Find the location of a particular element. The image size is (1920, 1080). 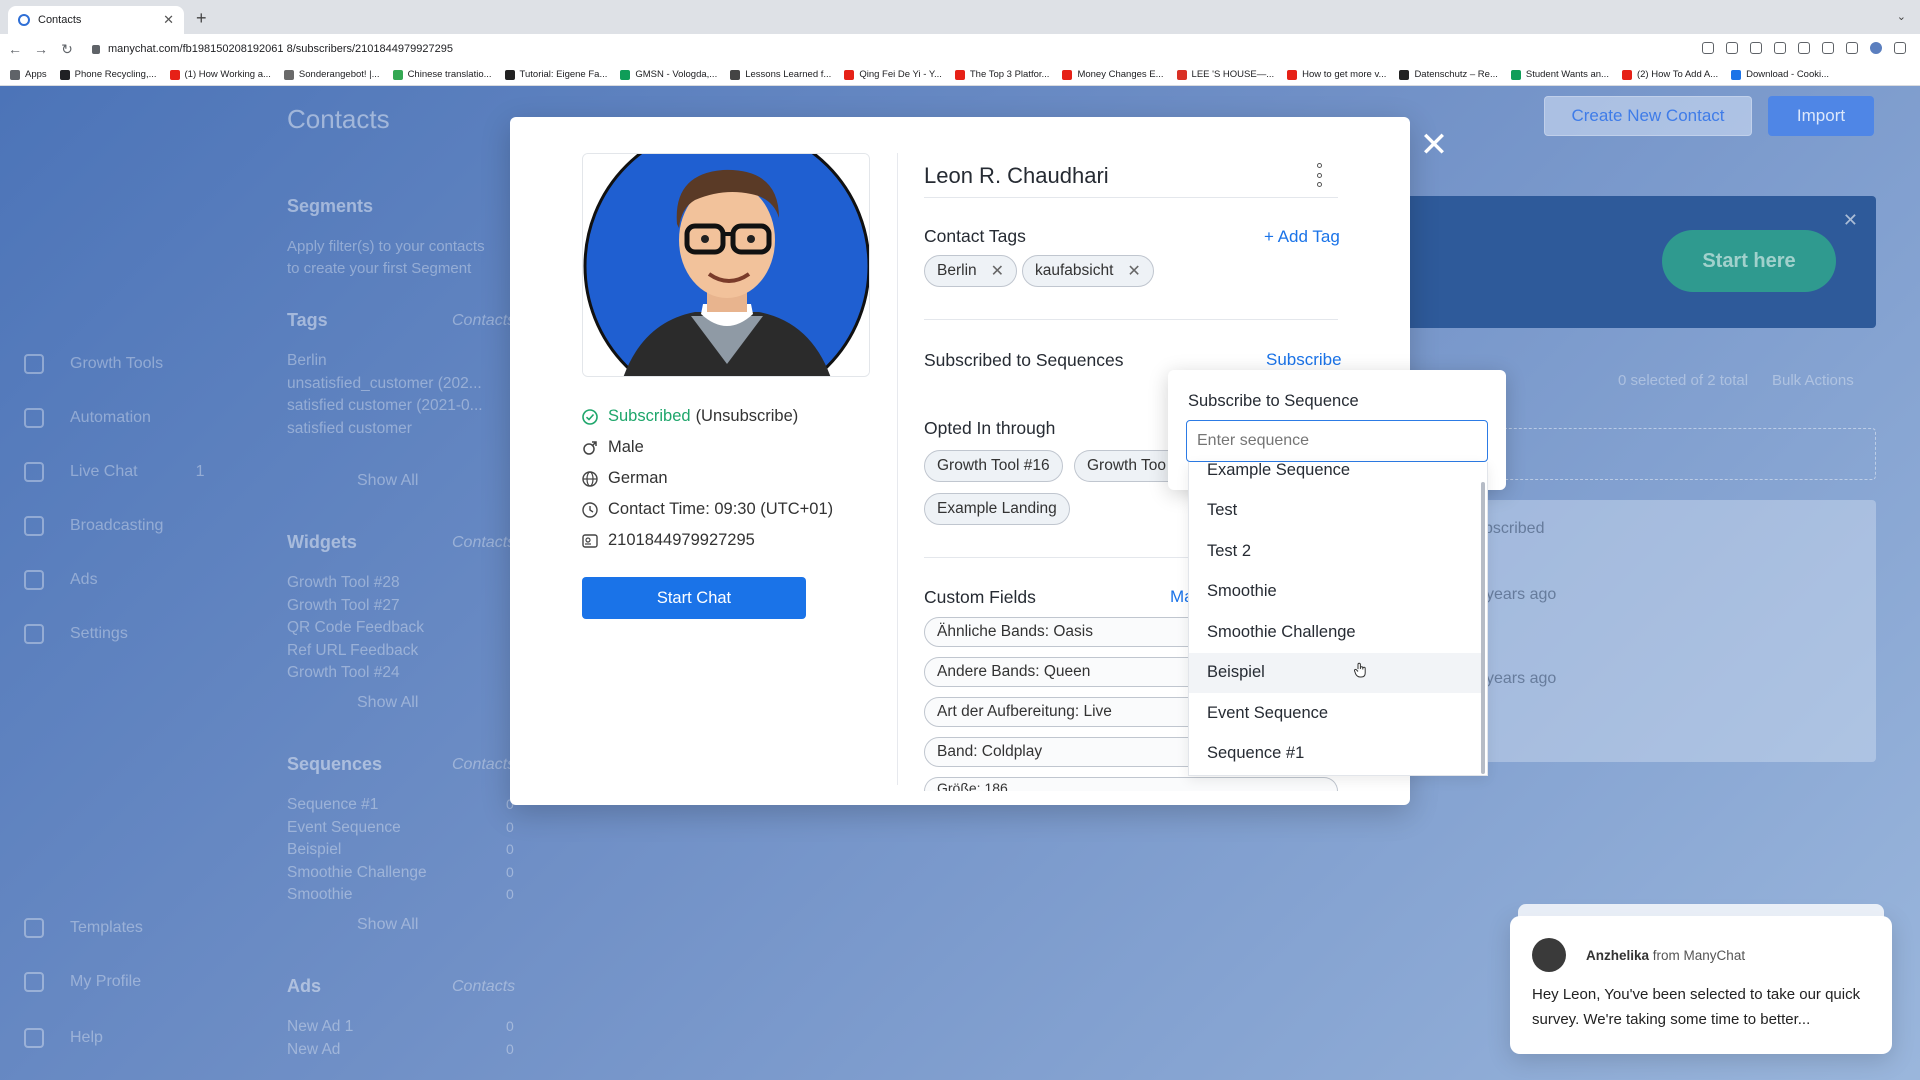

widget-list-item: Growth Tool #28 is located at coordinates (343, 583).